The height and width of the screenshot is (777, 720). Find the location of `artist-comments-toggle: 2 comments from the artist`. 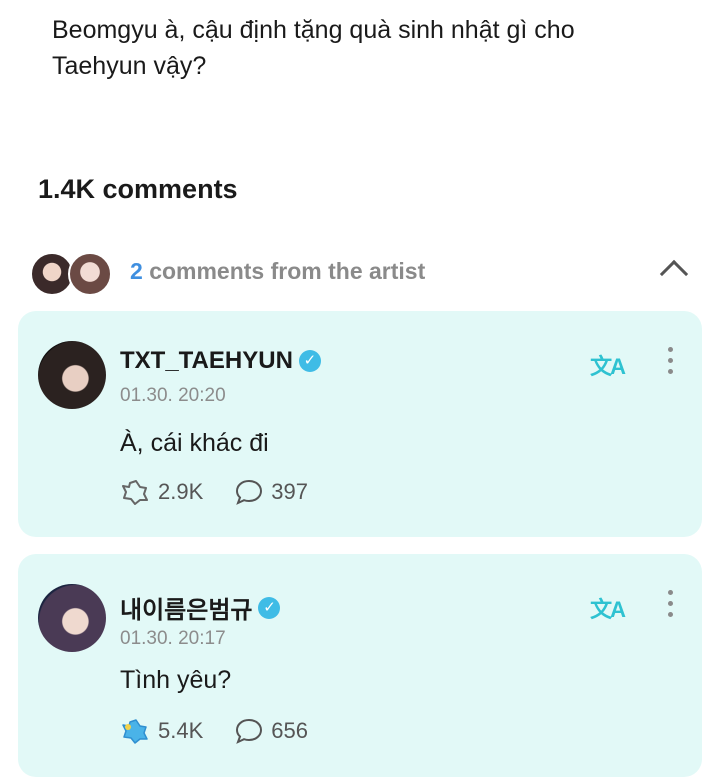

artist-comments-toggle: 2 comments from the artist is located at coordinates (360, 272).